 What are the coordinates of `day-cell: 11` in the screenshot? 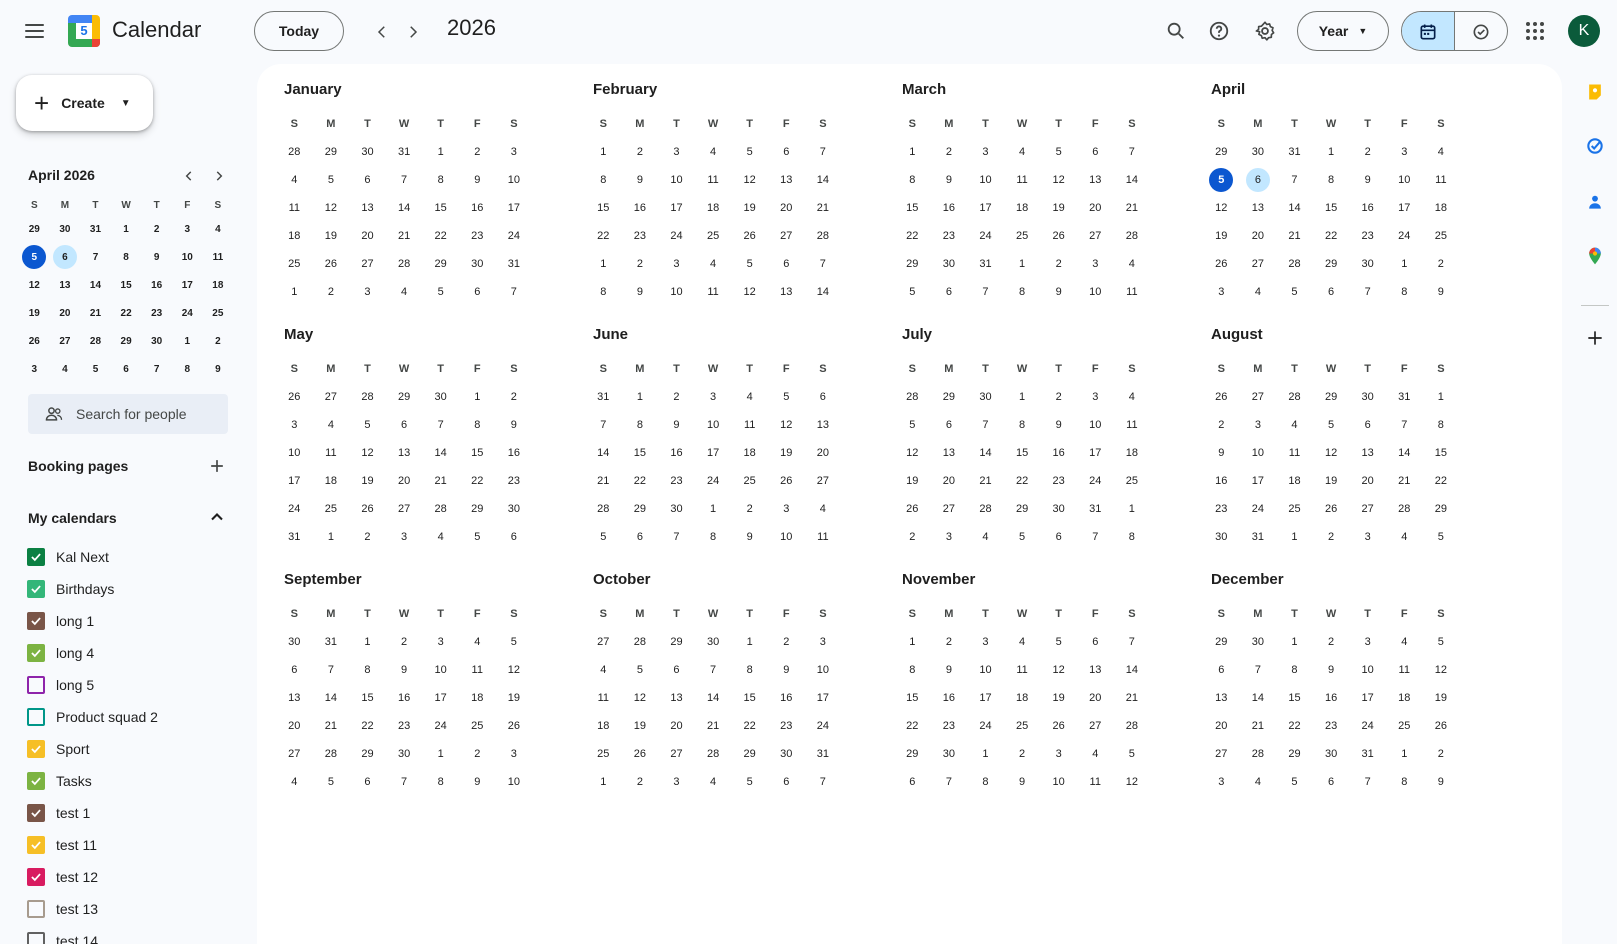 It's located at (823, 537).